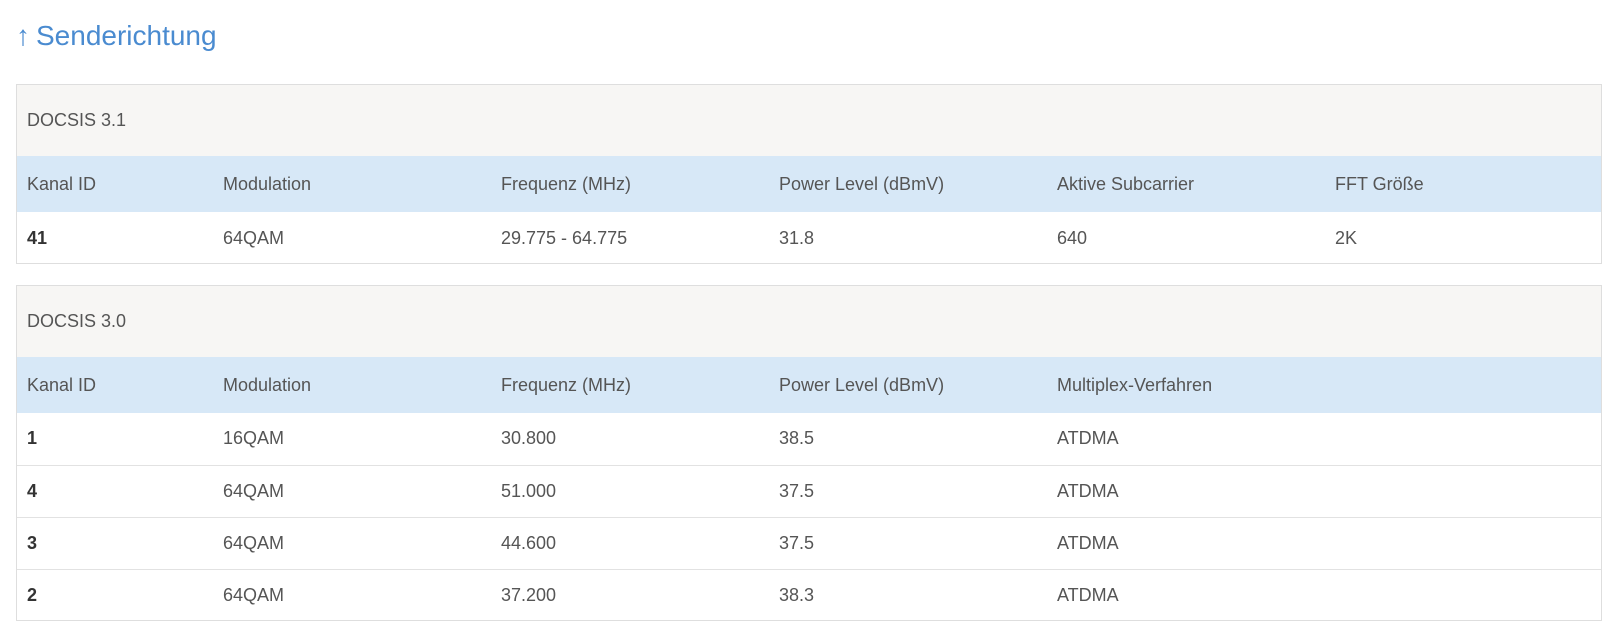 The width and height of the screenshot is (1623, 632). Describe the element at coordinates (126, 35) in the screenshot. I see `page-title-text: Senderichtung` at that location.